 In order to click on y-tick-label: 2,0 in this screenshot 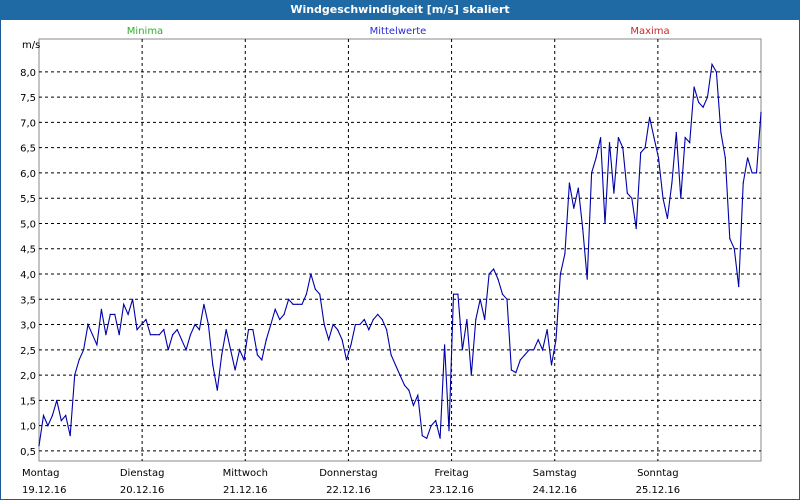, I will do `click(28, 376)`.